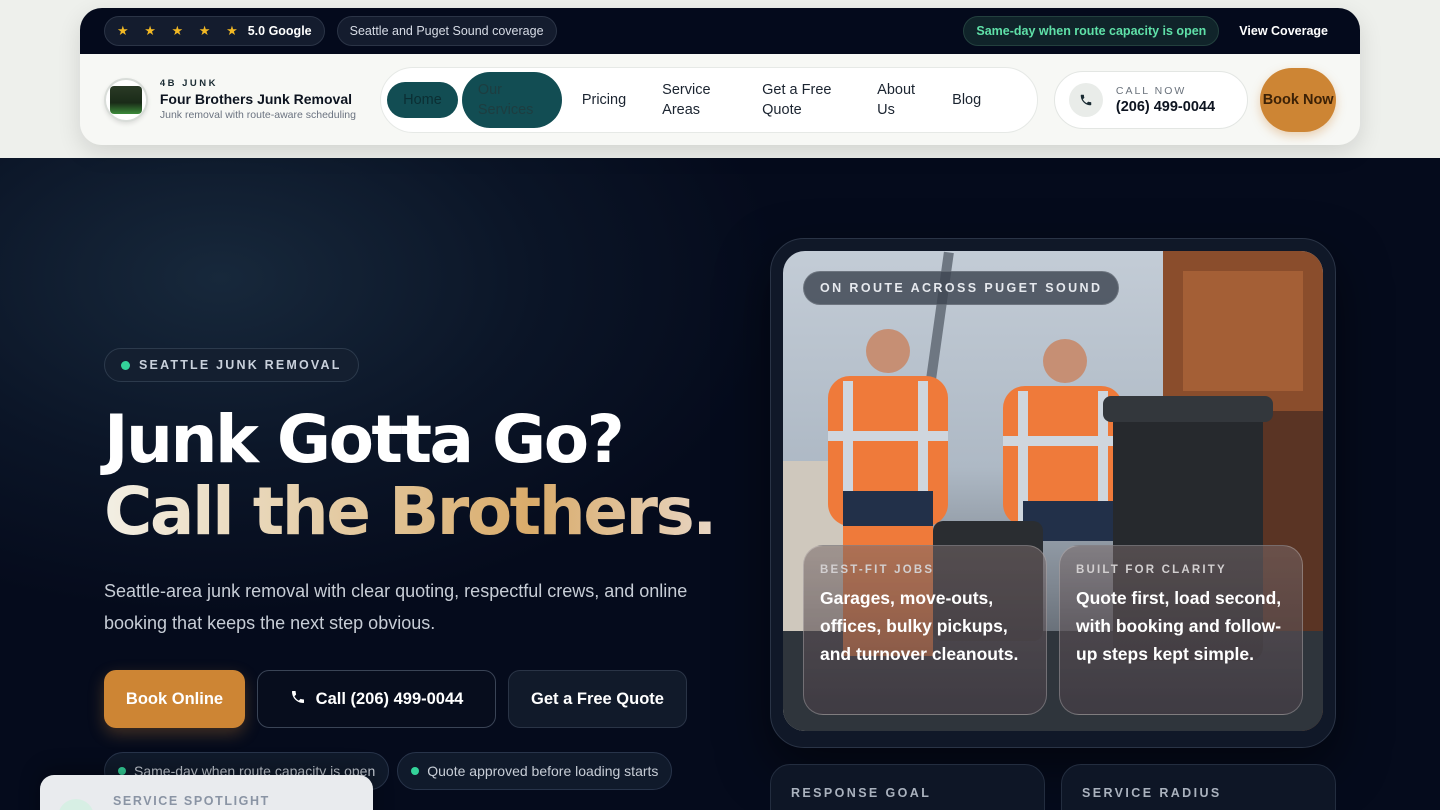 This screenshot has width=1440, height=810. What do you see at coordinates (897, 100) in the screenshot?
I see `nav-item-about-us: About Us` at bounding box center [897, 100].